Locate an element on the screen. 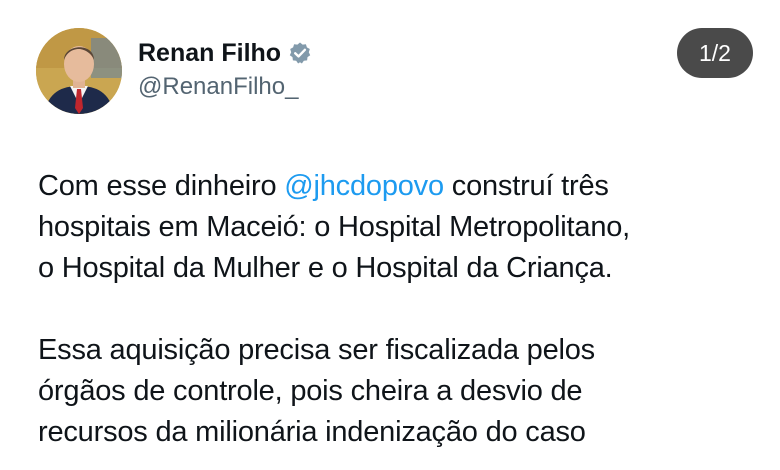  post-text: construí três is located at coordinates (526, 186).